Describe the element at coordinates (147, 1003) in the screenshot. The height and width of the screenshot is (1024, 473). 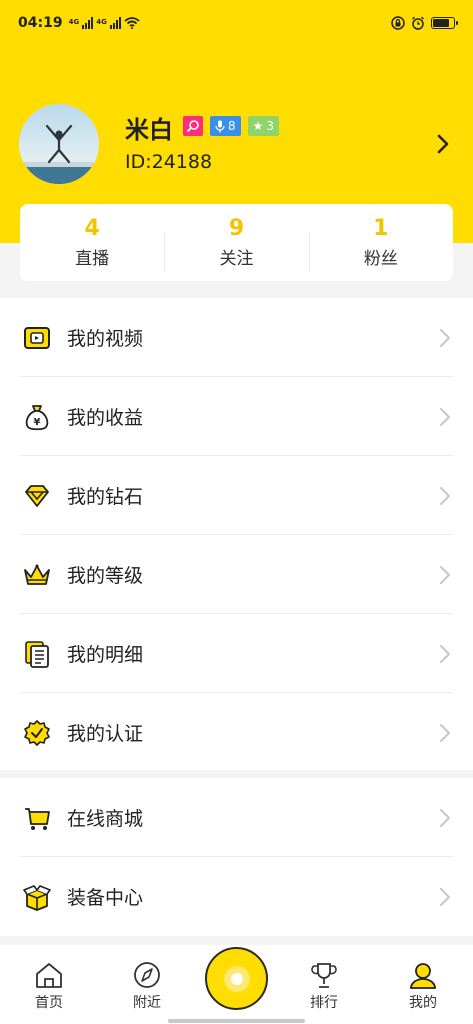
I see `tab-label: 附近` at that location.